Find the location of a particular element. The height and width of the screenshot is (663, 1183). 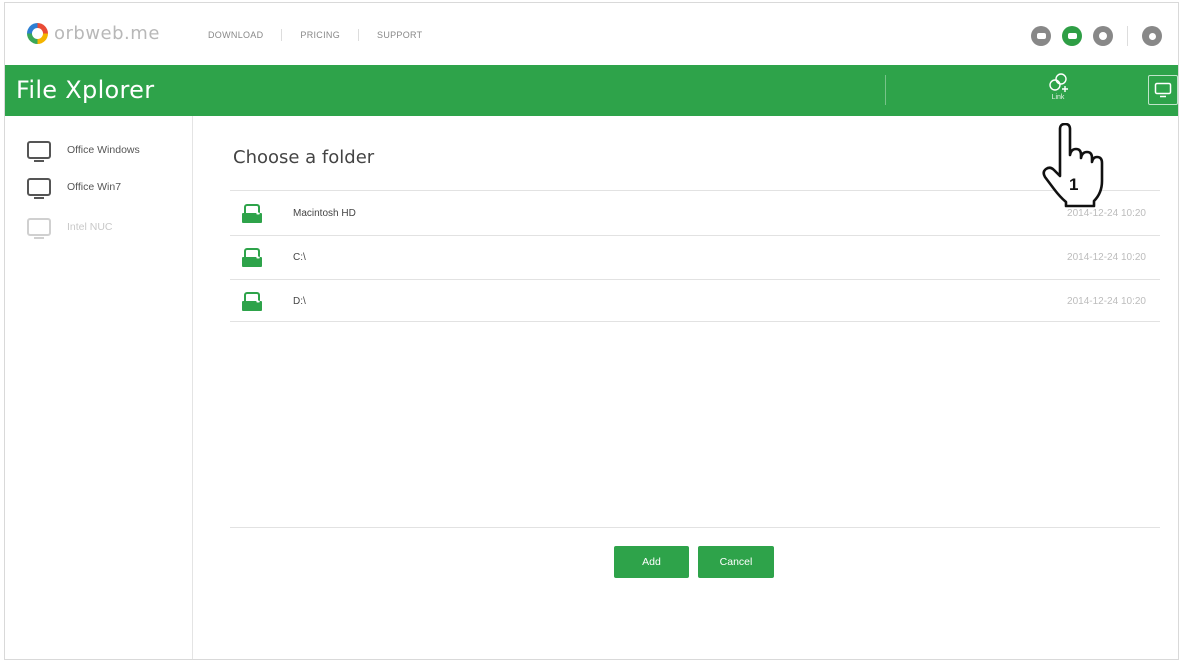

sidebar-item-intel-nuc: Intel NUC is located at coordinates (70, 228).